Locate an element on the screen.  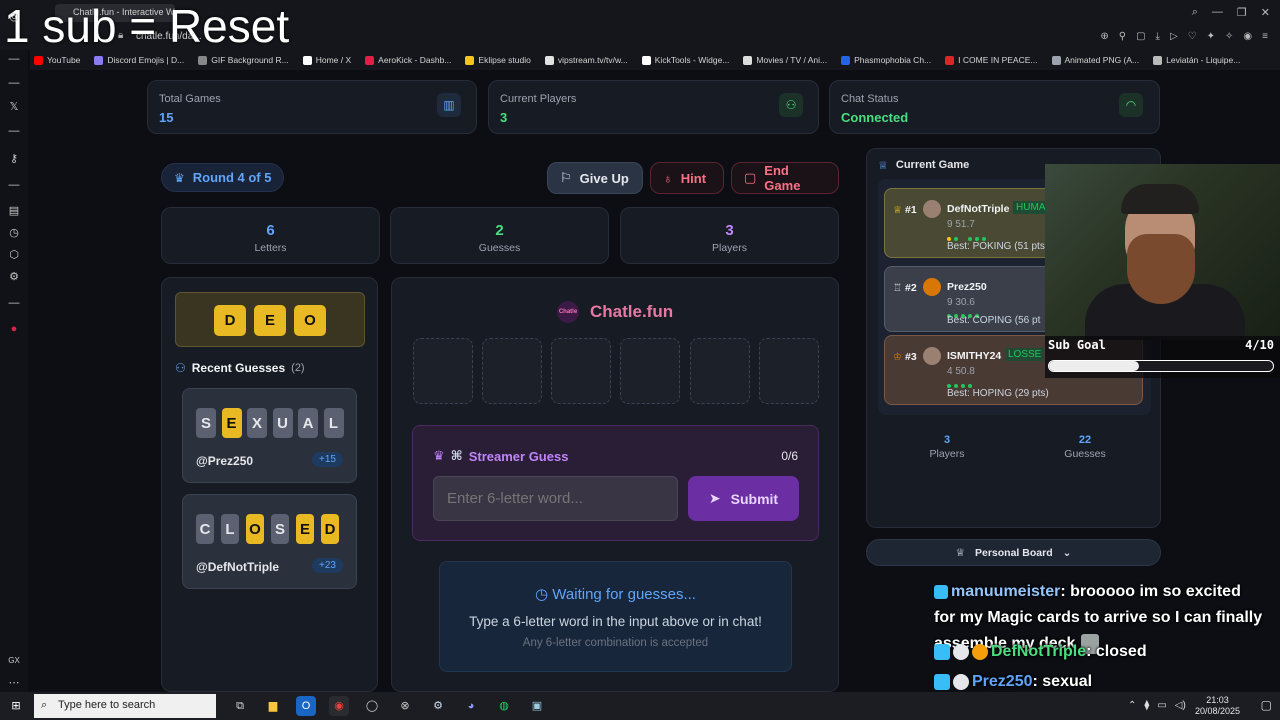
taskbar-clock: 21:03 20/08/2025 is located at coordinates (1217, 706).